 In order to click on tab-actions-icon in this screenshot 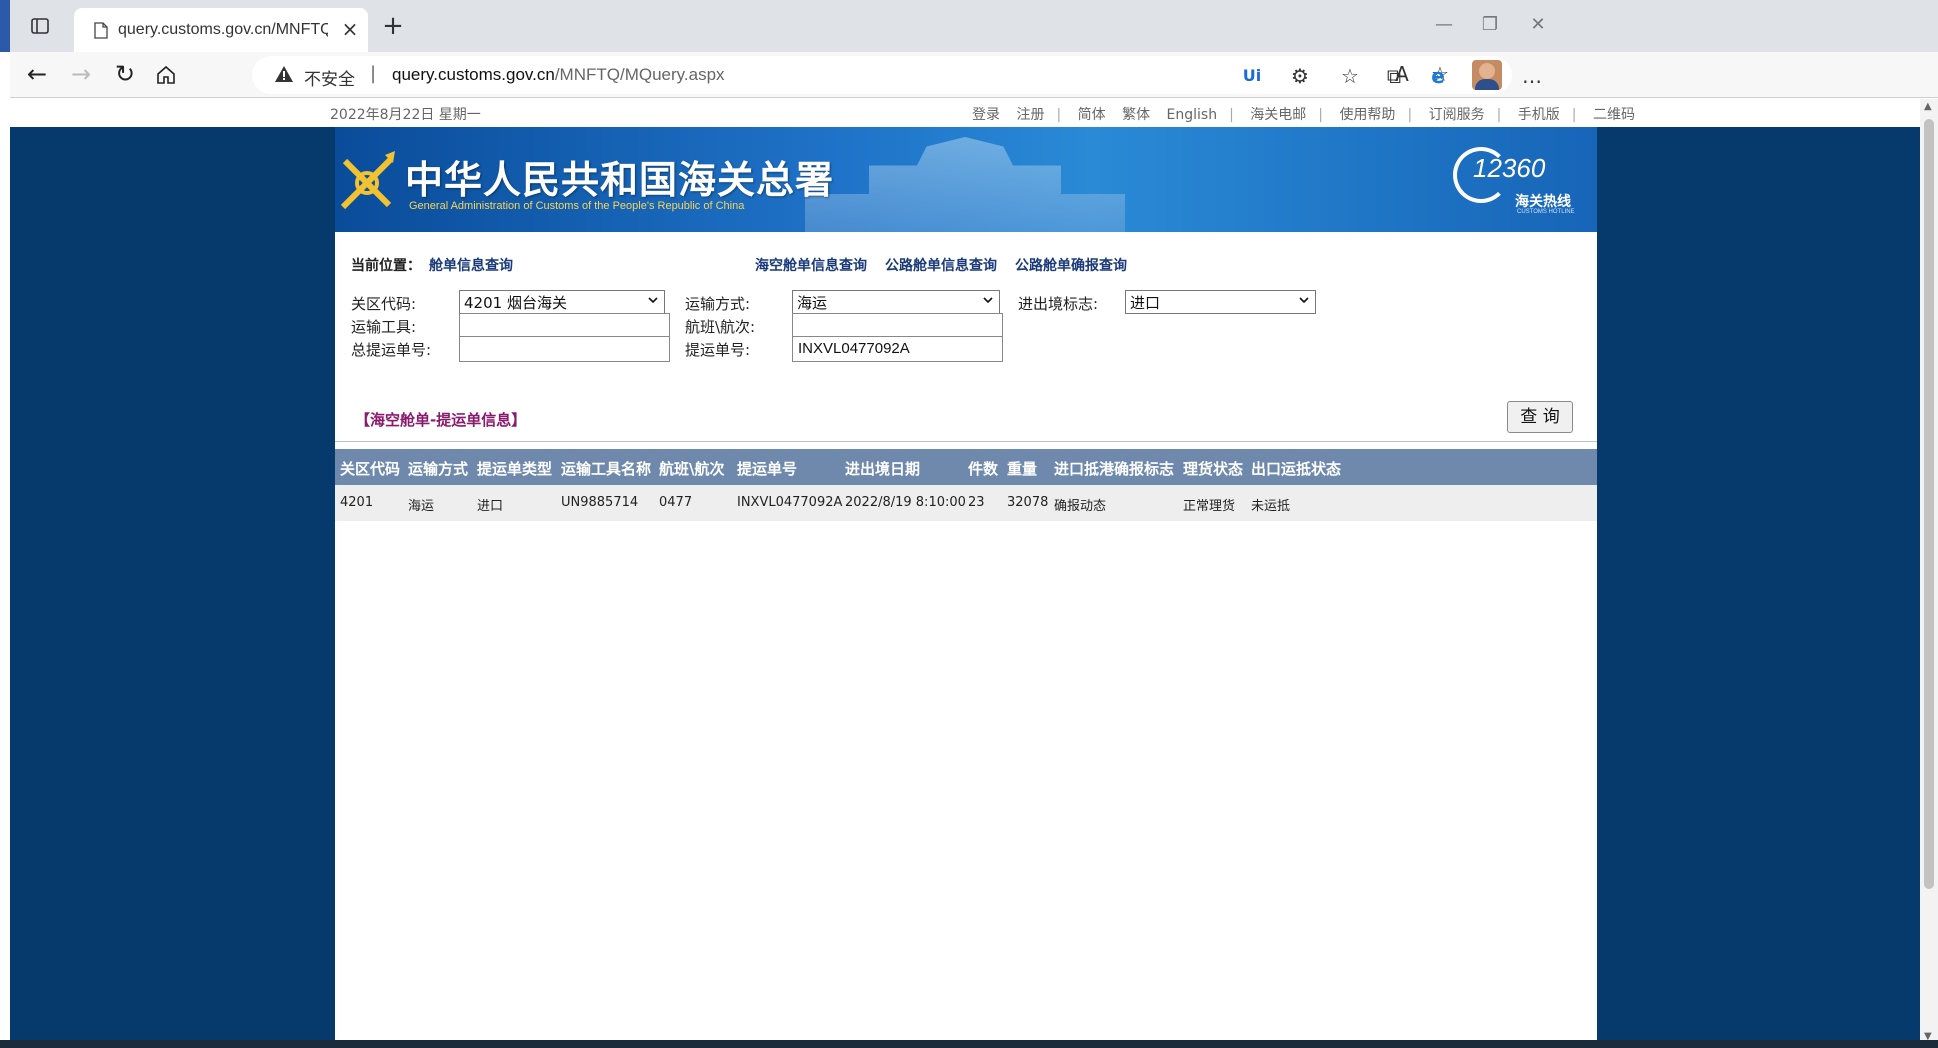, I will do `click(40, 26)`.